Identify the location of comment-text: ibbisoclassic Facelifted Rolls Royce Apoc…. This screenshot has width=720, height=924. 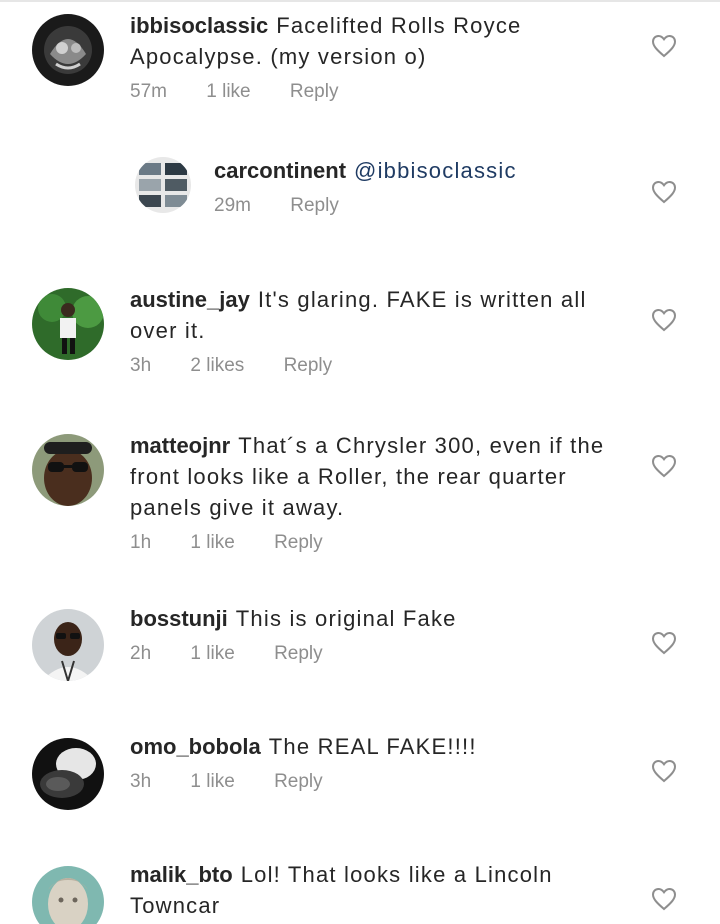
(380, 41).